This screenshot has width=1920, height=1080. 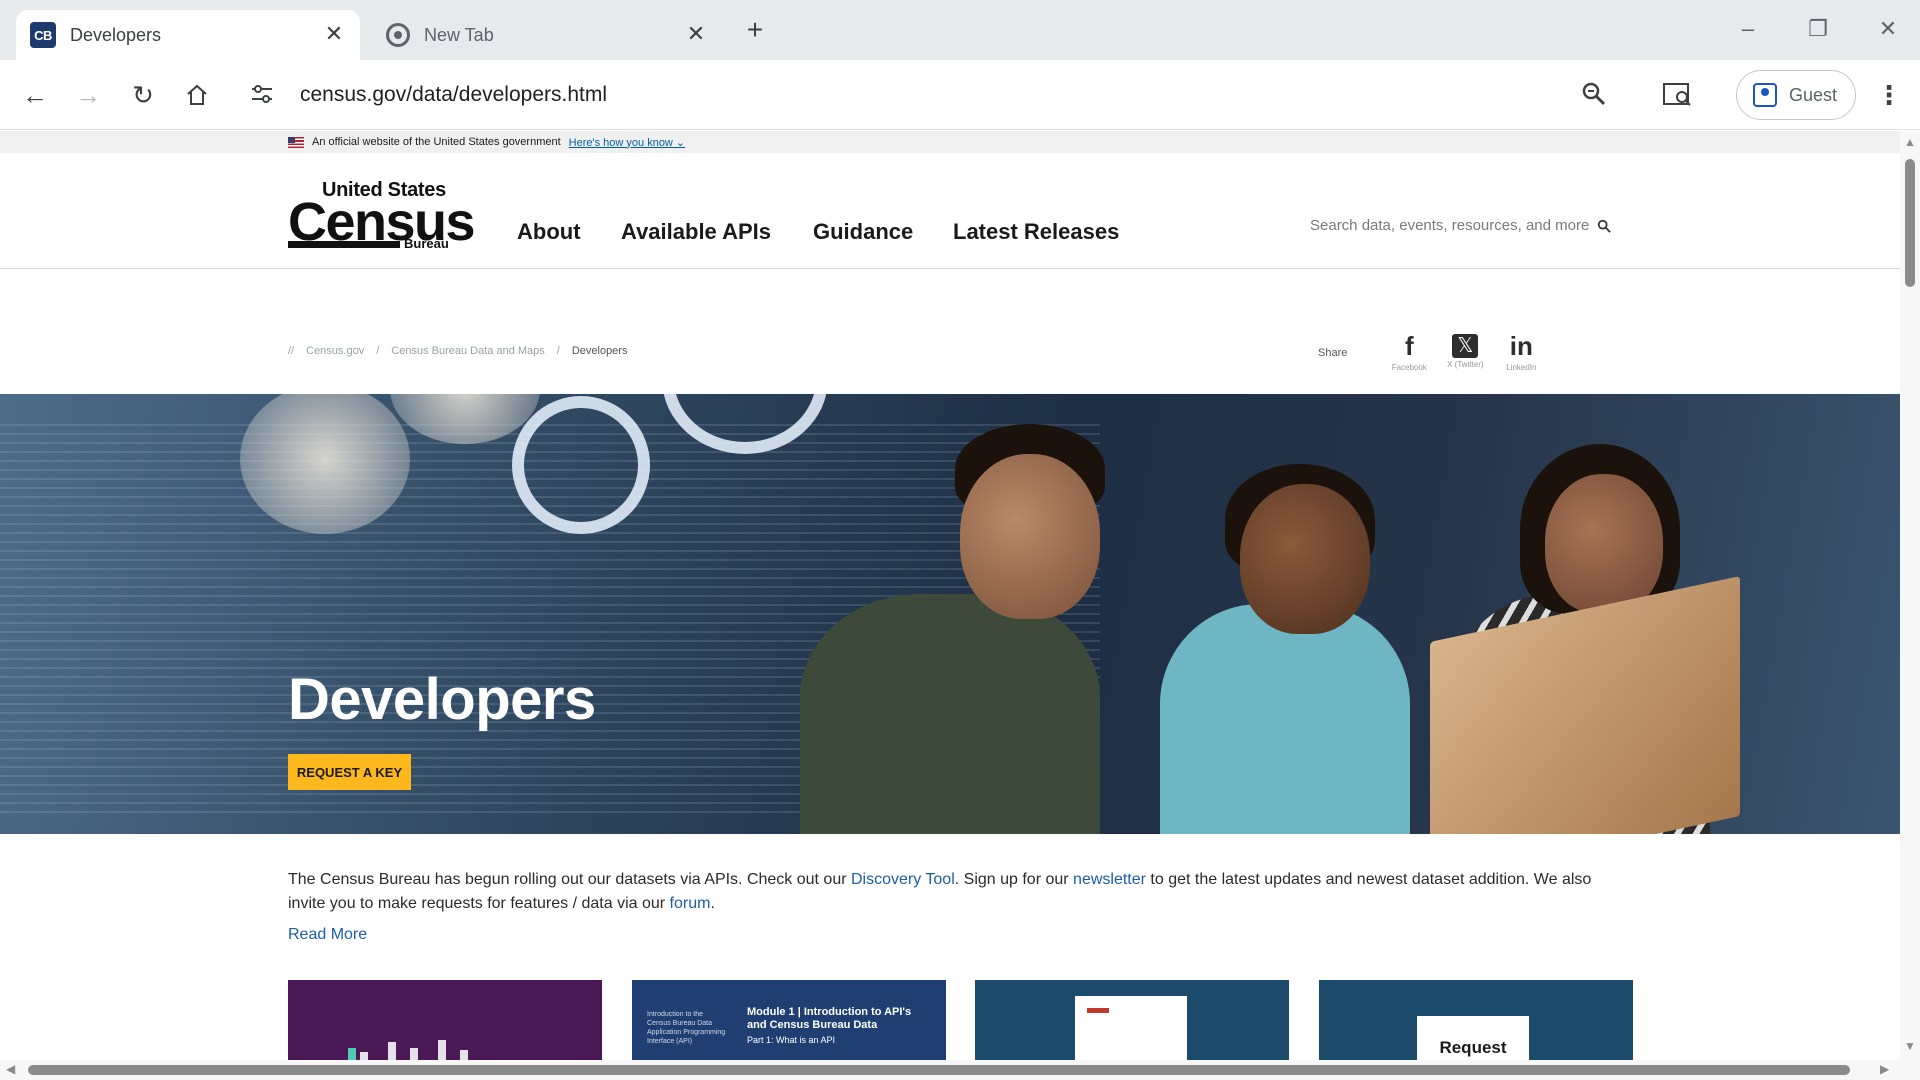 I want to click on breadcrumb-item: Census Bureau Data and Maps, so click(x=467, y=351).